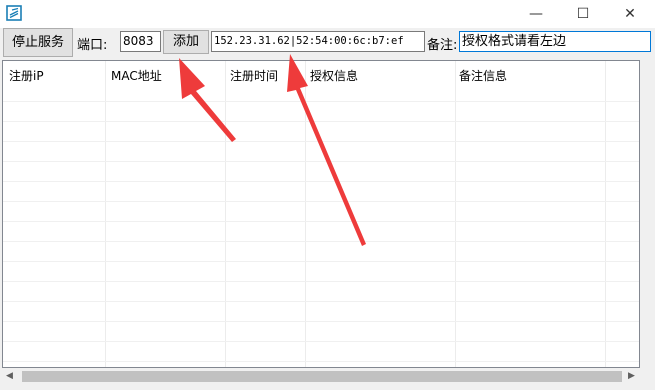  I want to click on title-bar: — ☐ ✕, so click(327, 14).